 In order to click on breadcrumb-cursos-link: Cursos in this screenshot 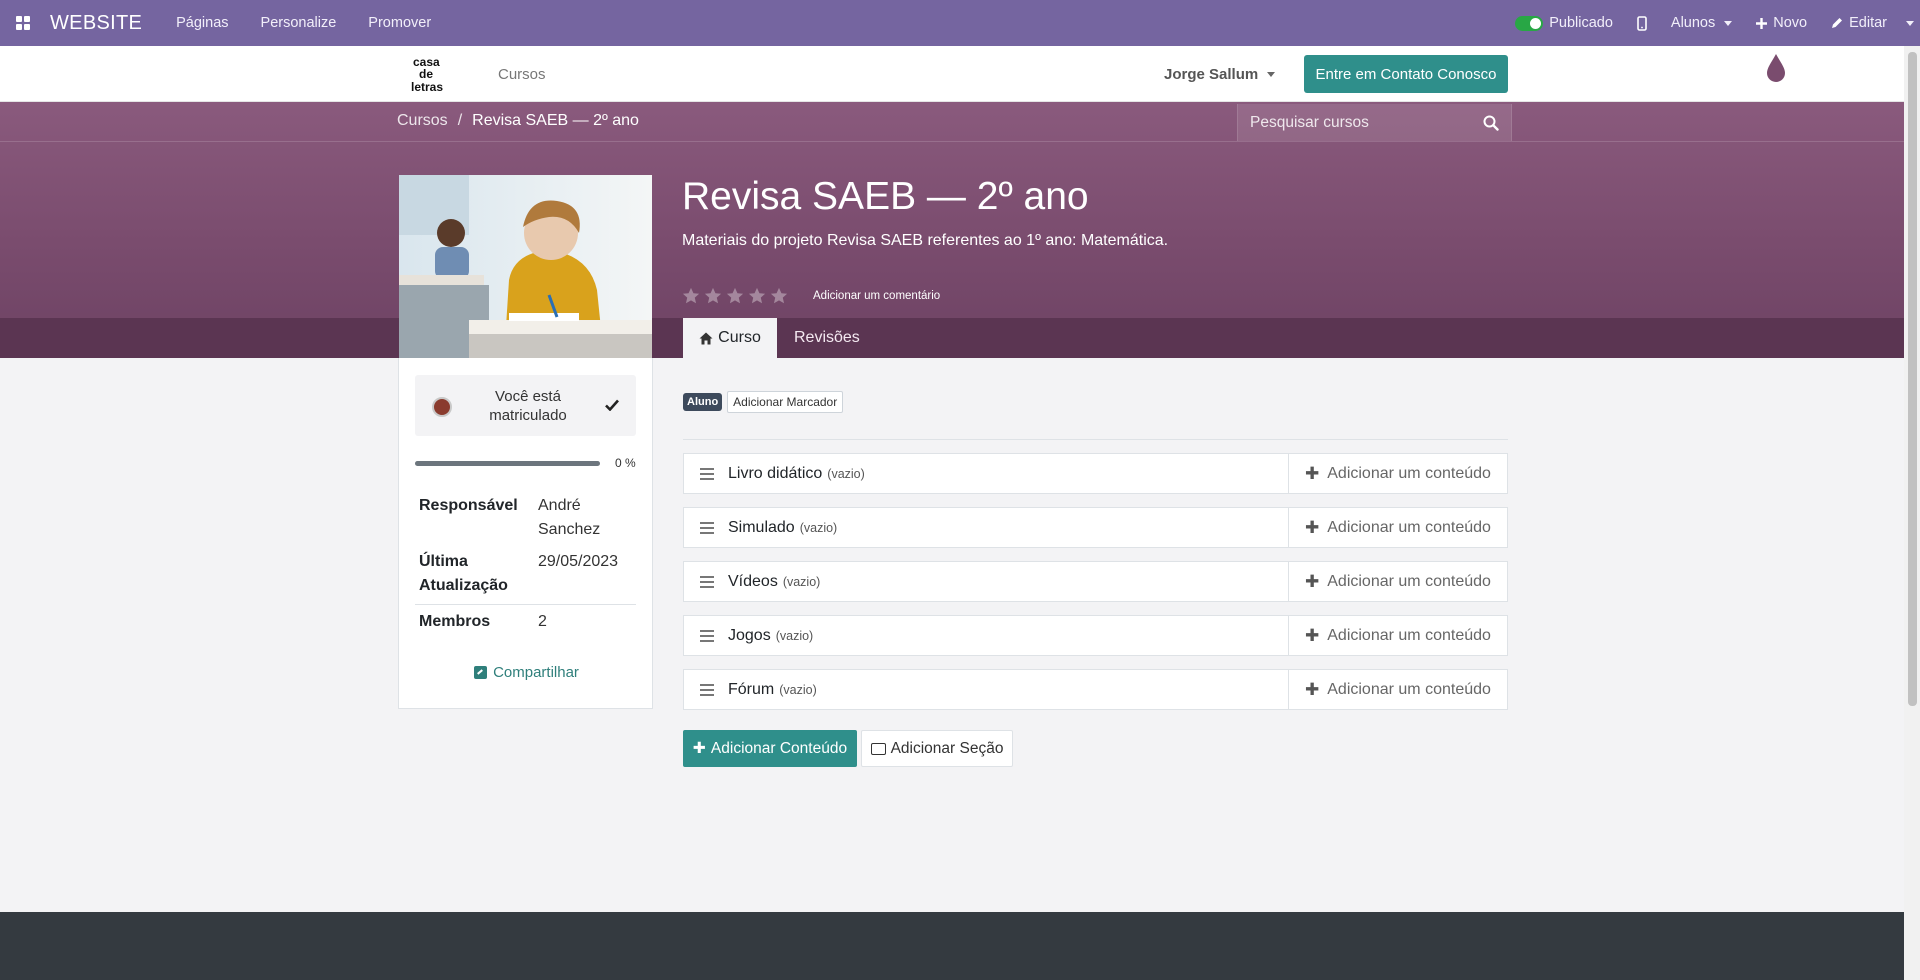, I will do `click(422, 121)`.